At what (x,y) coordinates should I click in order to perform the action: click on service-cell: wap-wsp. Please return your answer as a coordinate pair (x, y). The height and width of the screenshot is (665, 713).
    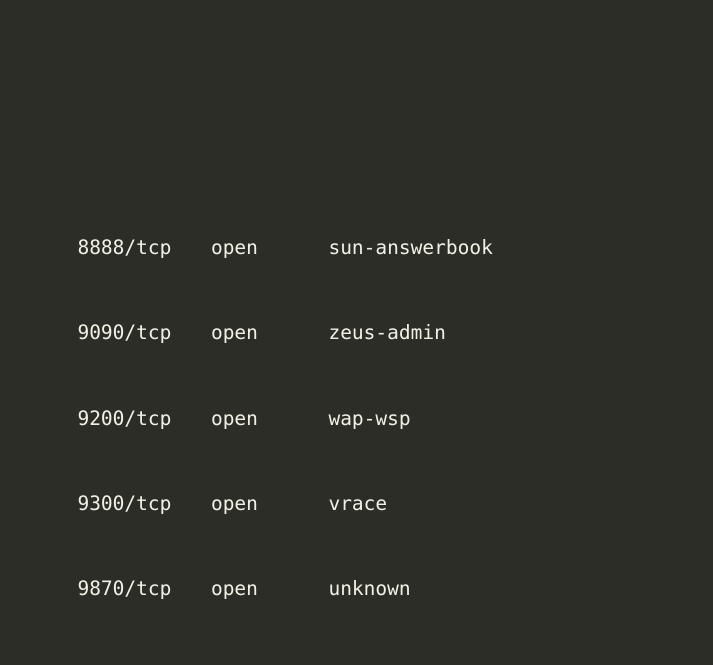
    Looking at the image, I should click on (369, 418).